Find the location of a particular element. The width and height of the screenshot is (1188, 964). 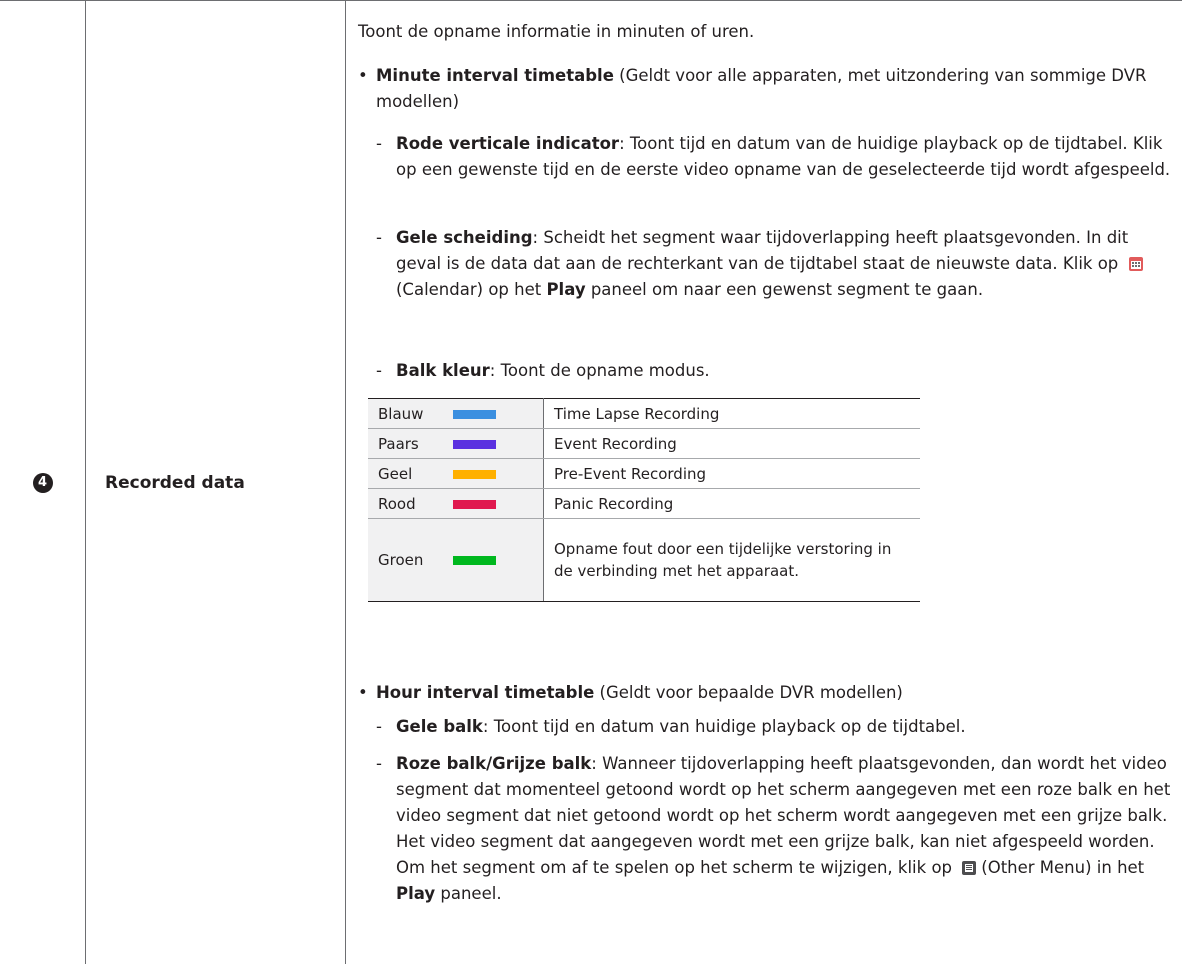

table-row: Geel Pre-Event Recording is located at coordinates (644, 473).